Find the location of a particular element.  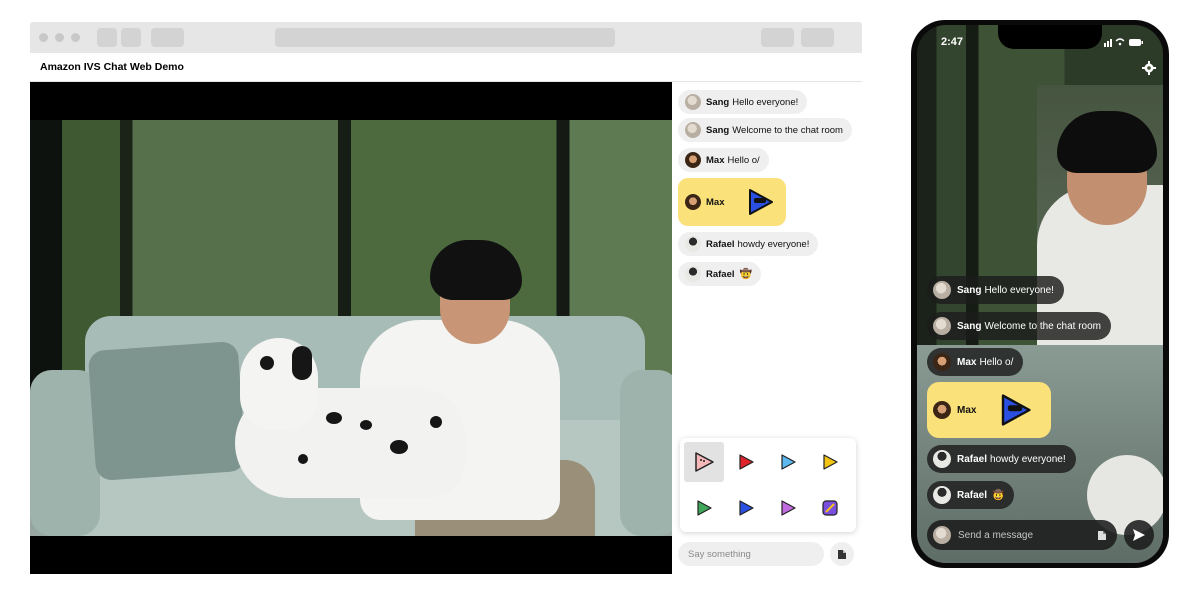

phone-chat-message: Max Hello o/ is located at coordinates (975, 362).